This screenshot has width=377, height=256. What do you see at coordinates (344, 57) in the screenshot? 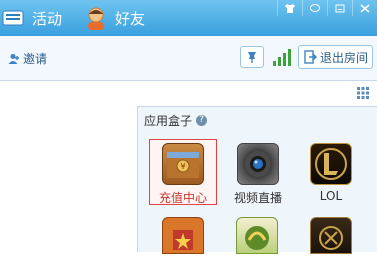
I see `exit-room-label: 退出房间` at bounding box center [344, 57].